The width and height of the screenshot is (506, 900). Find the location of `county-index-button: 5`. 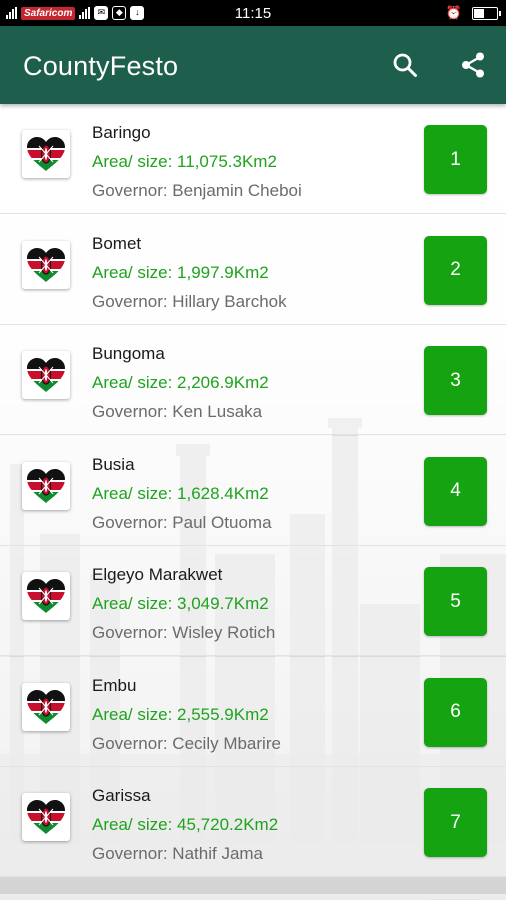

county-index-button: 5 is located at coordinates (455, 601).